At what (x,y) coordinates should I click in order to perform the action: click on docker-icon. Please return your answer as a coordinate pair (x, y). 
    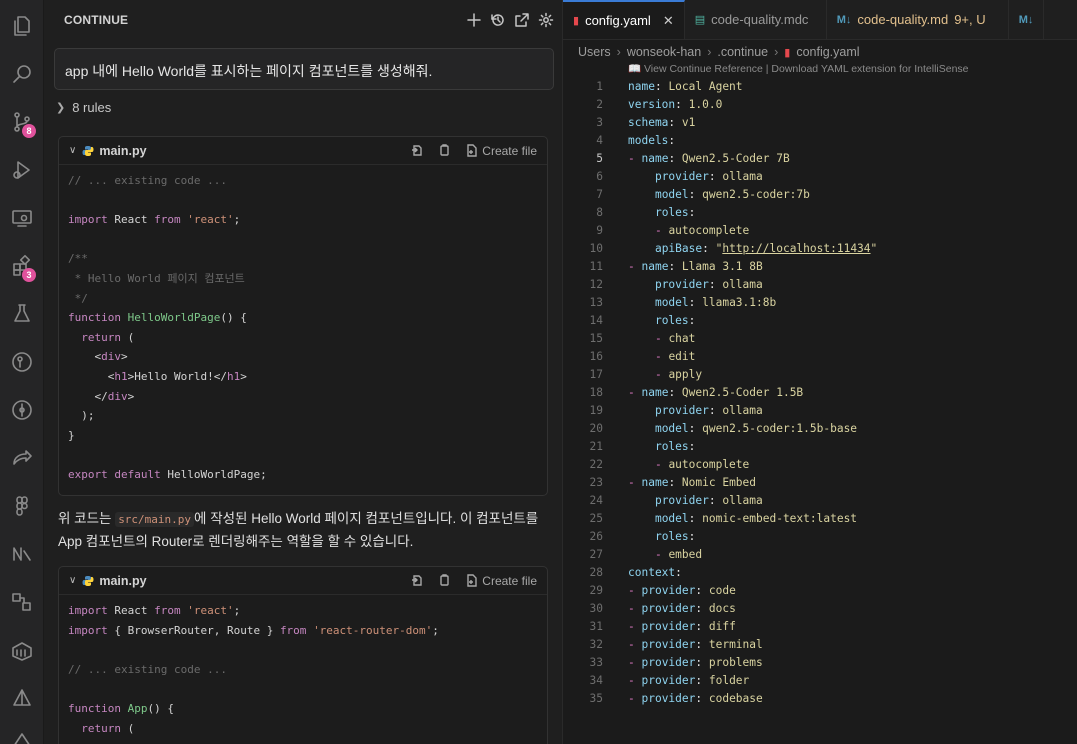
    Looking at the image, I should click on (22, 650).